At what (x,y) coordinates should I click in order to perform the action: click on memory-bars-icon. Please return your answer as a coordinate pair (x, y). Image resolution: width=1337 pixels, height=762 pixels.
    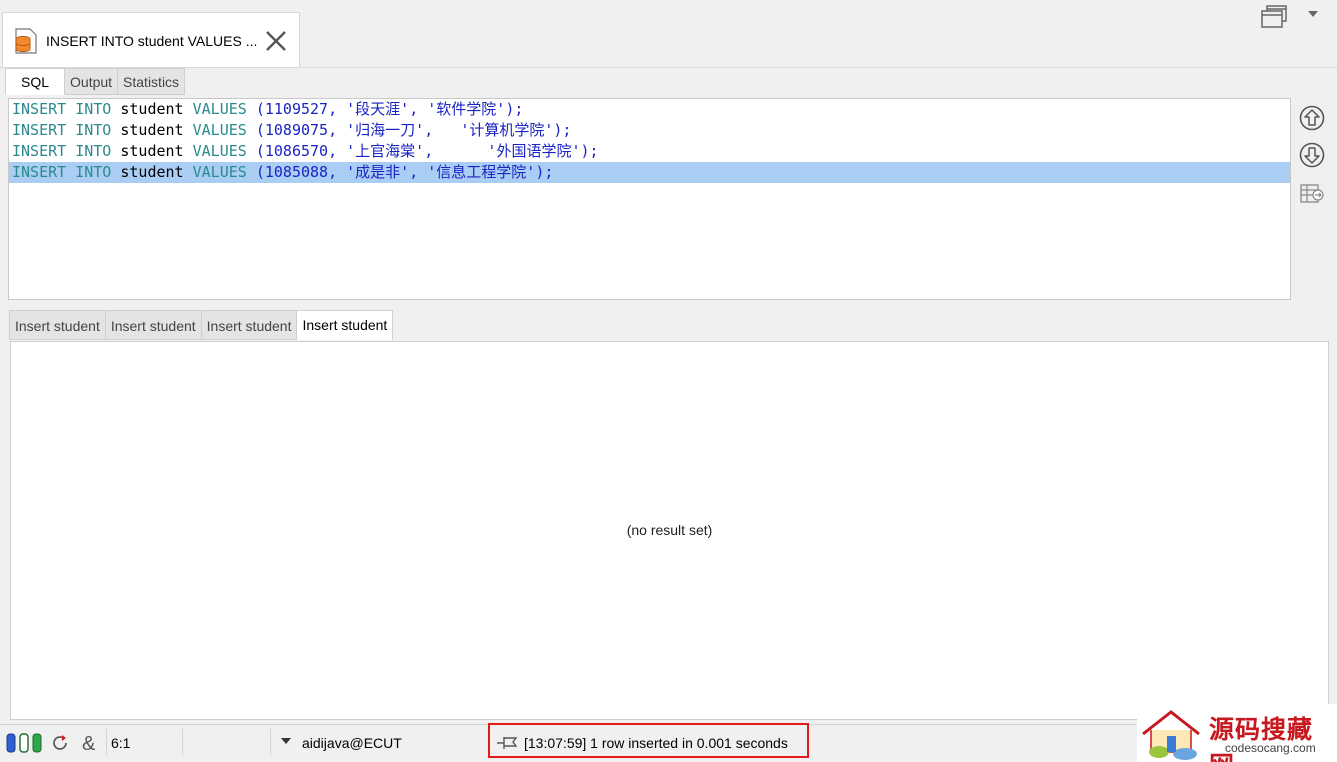
    Looking at the image, I should click on (25, 743).